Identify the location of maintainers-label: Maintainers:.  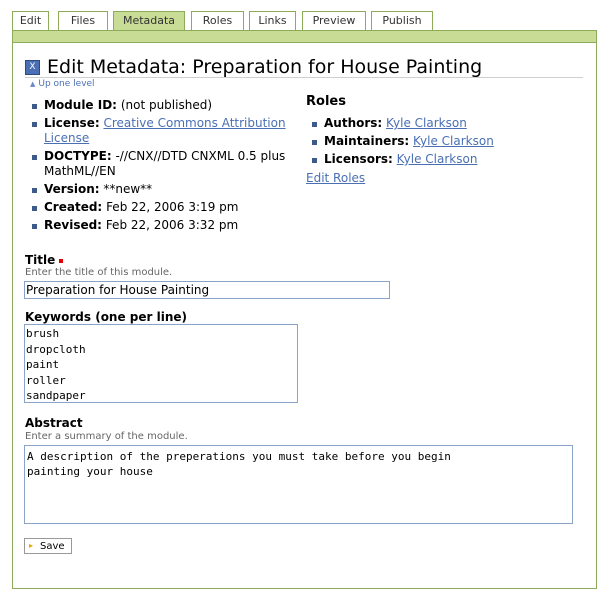
(367, 141).